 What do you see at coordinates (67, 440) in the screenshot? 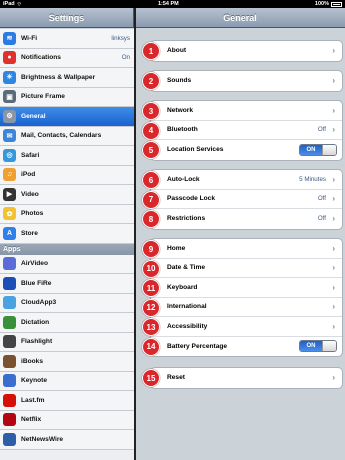
I see `sidebar-app-netnewswire: NetNewsWire` at bounding box center [67, 440].